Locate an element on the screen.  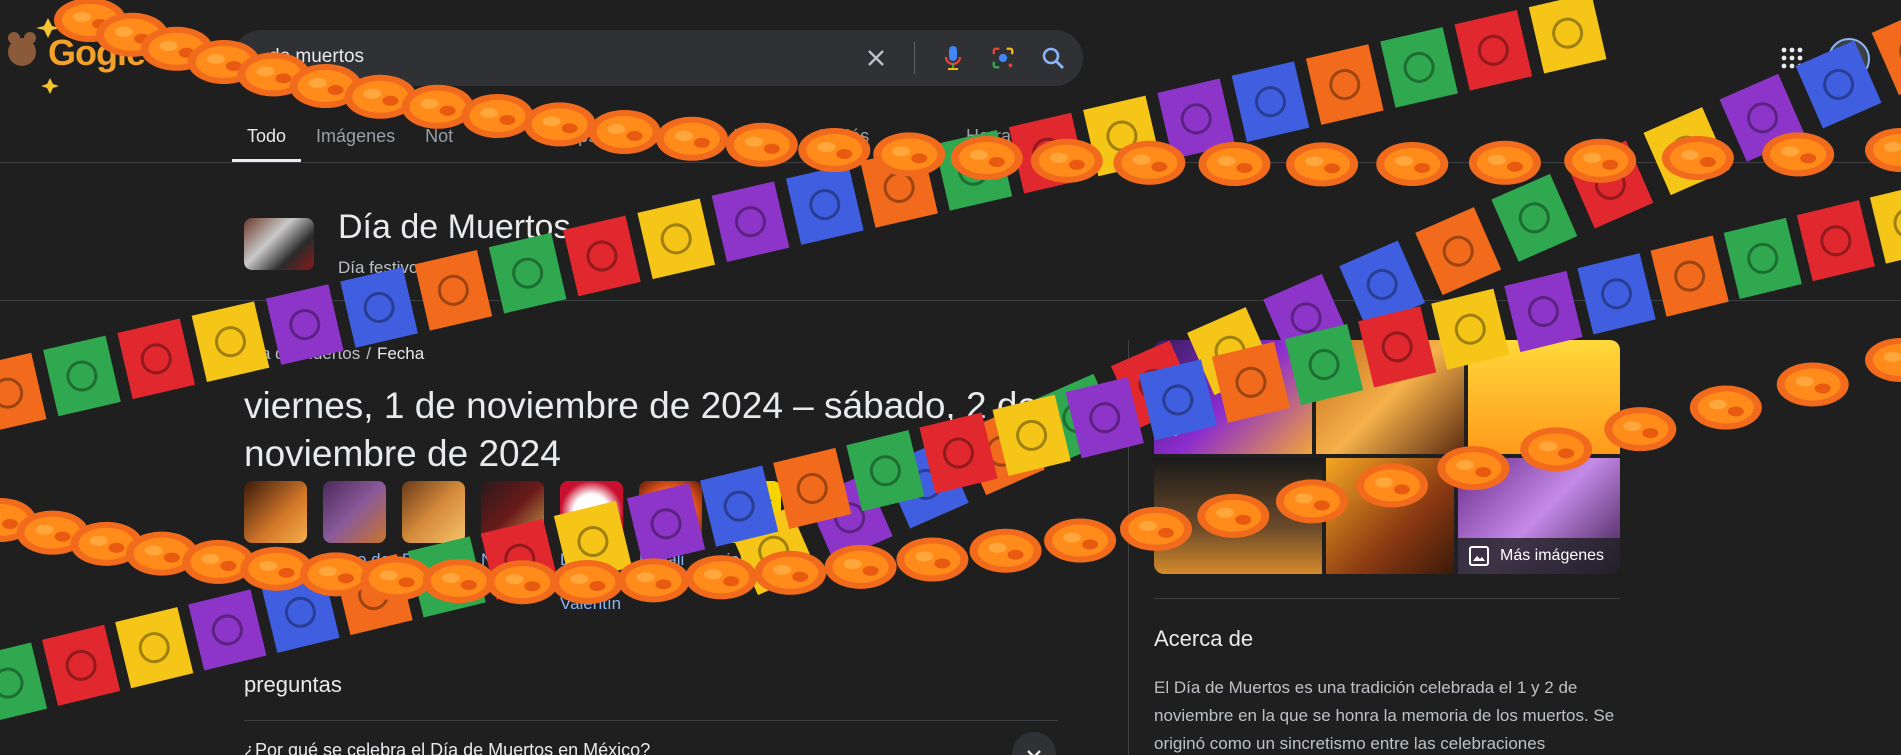
holiday-label: Cinco de is located at coordinates (357, 559).